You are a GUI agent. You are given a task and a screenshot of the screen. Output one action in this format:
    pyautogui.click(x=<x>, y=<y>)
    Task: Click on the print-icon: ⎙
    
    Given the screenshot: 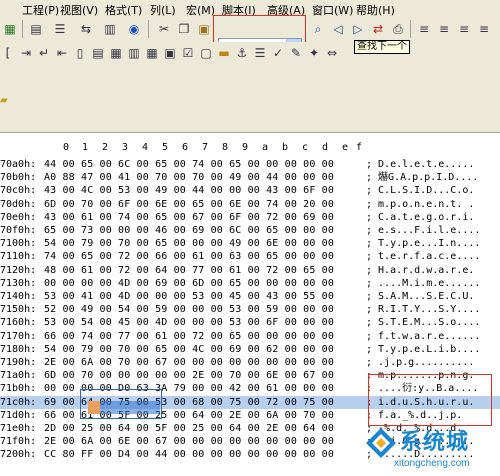 What is the action you would take?
    pyautogui.click(x=398, y=29)
    